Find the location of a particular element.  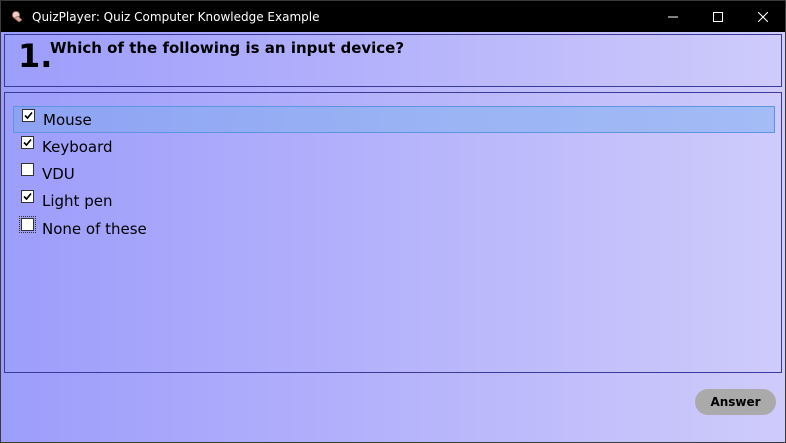

checkbox-keyboard is located at coordinates (27, 142).